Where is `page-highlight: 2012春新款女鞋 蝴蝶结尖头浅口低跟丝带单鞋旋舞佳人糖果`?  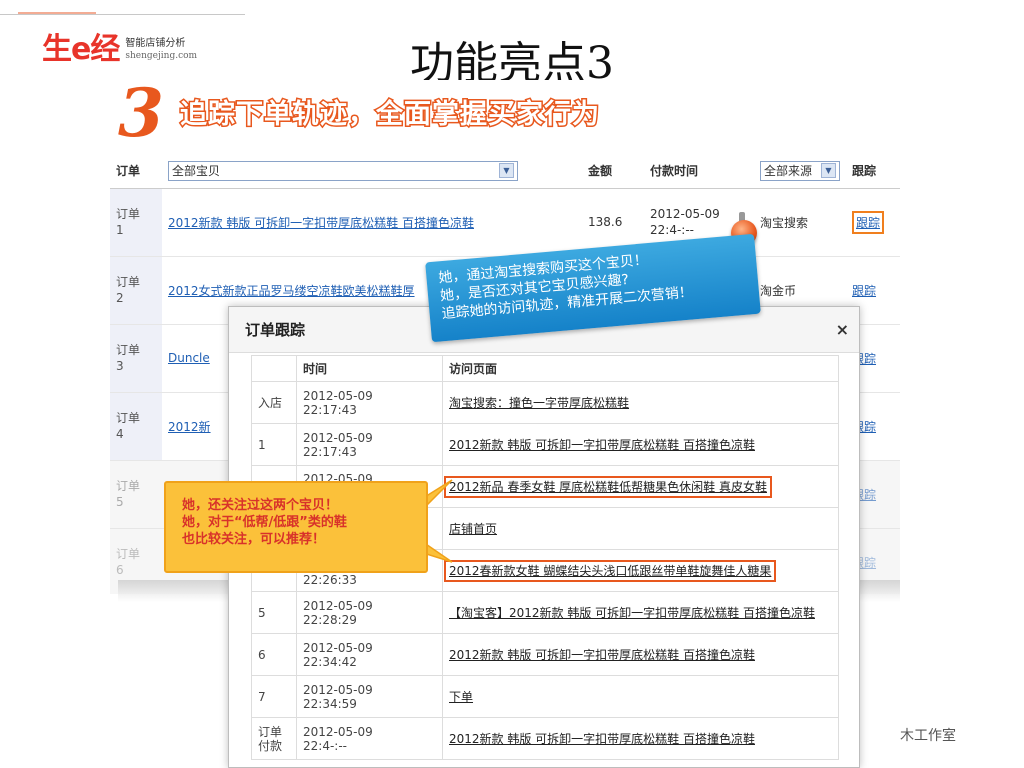 page-highlight: 2012春新款女鞋 蝴蝶结尖头浅口低跟丝带单鞋旋舞佳人糖果 is located at coordinates (610, 570).